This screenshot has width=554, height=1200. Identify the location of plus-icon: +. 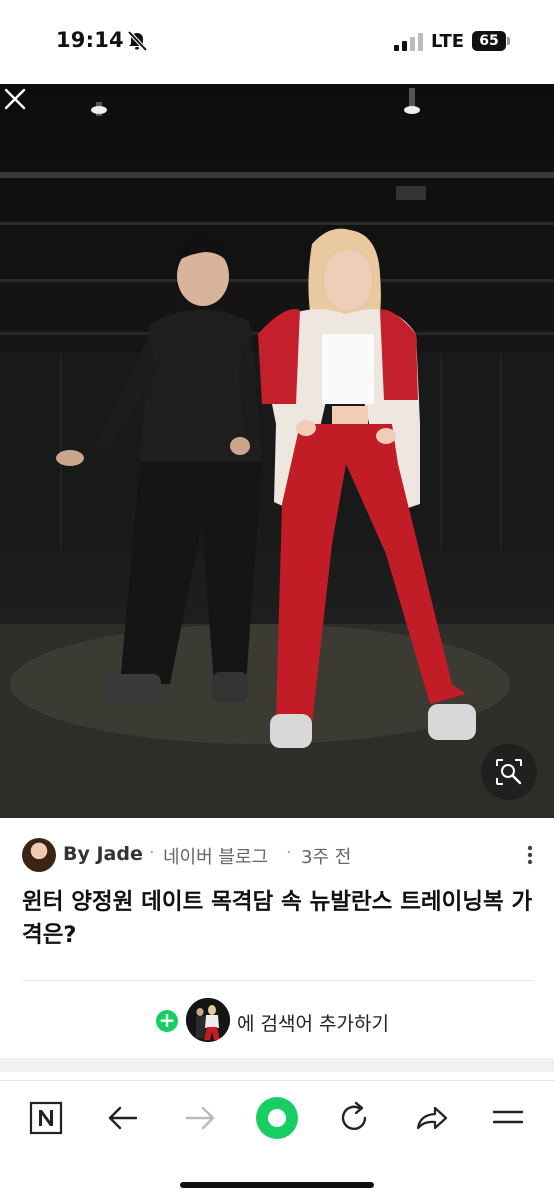
(167, 1021).